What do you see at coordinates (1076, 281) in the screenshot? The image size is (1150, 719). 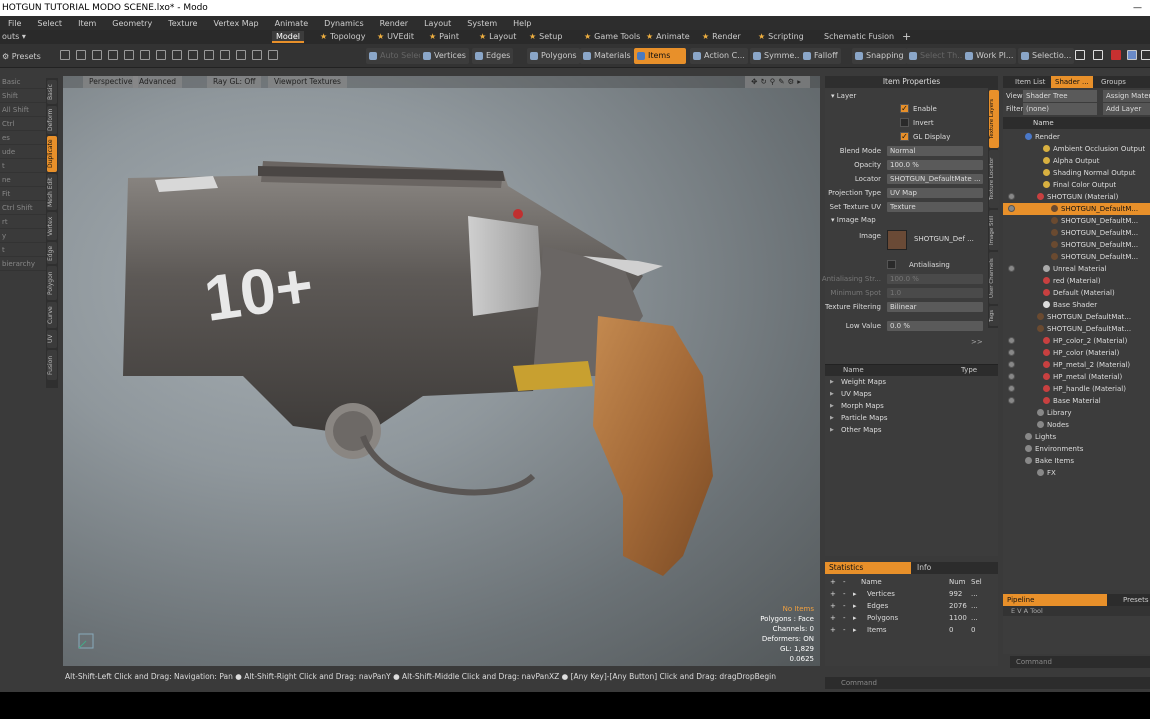 I see `shader-tree-row: red (Material)` at bounding box center [1076, 281].